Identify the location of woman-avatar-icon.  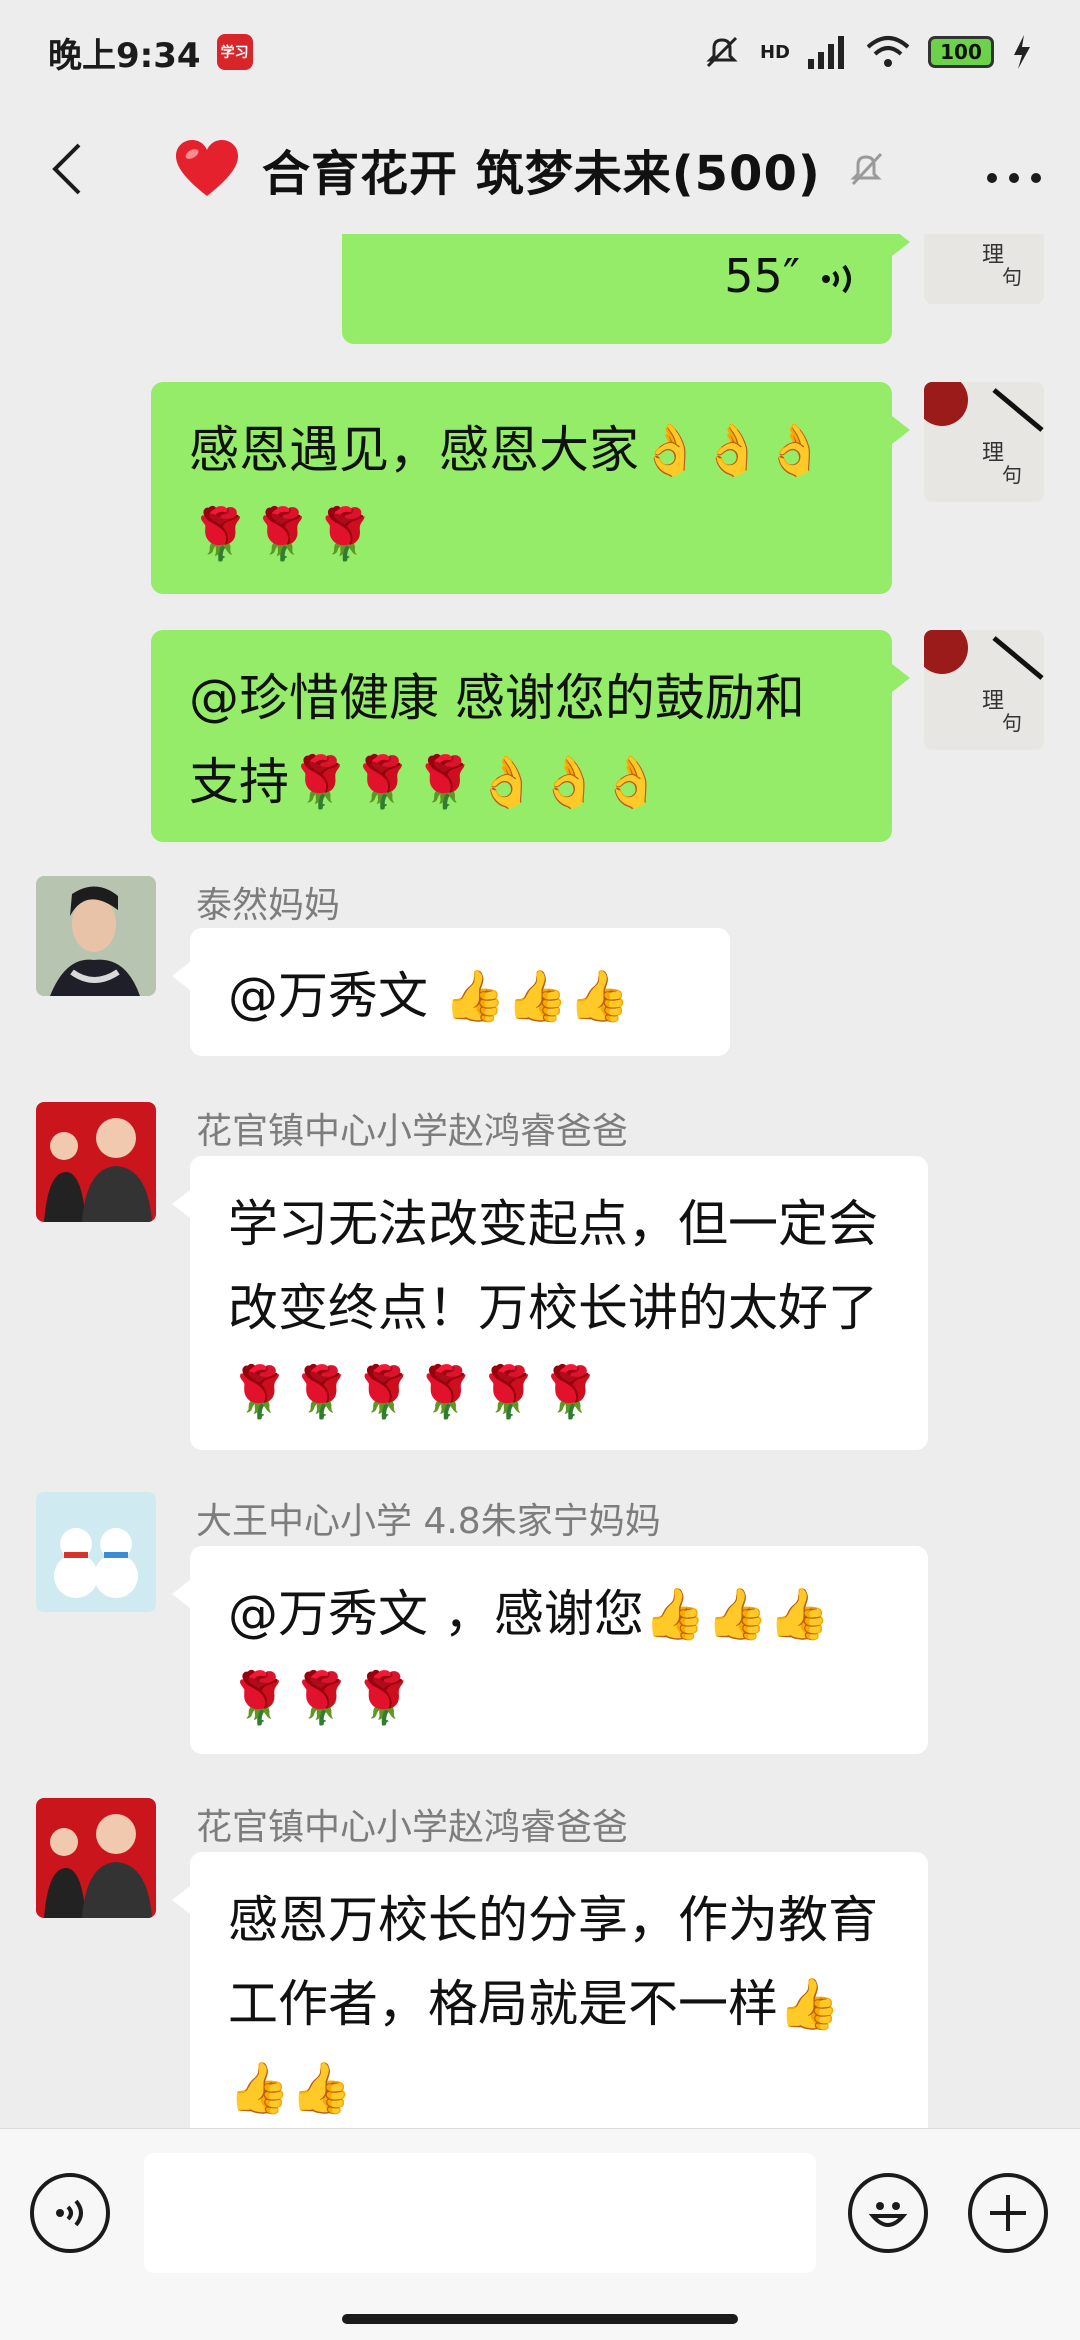
(96, 936).